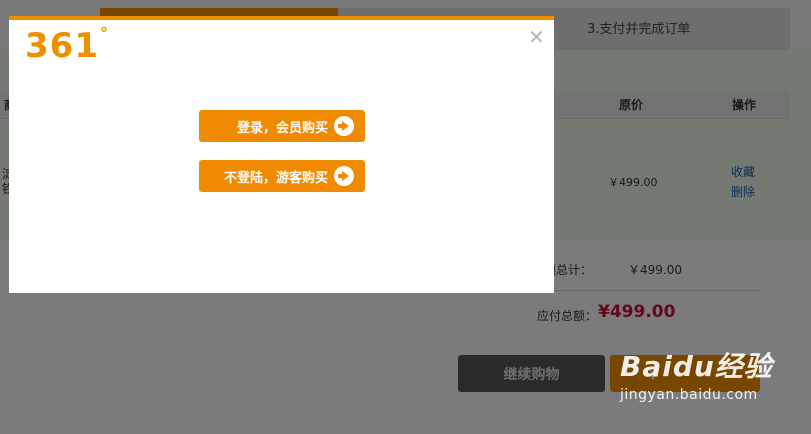 The image size is (811, 434). I want to click on close-icon: ✕, so click(536, 37).